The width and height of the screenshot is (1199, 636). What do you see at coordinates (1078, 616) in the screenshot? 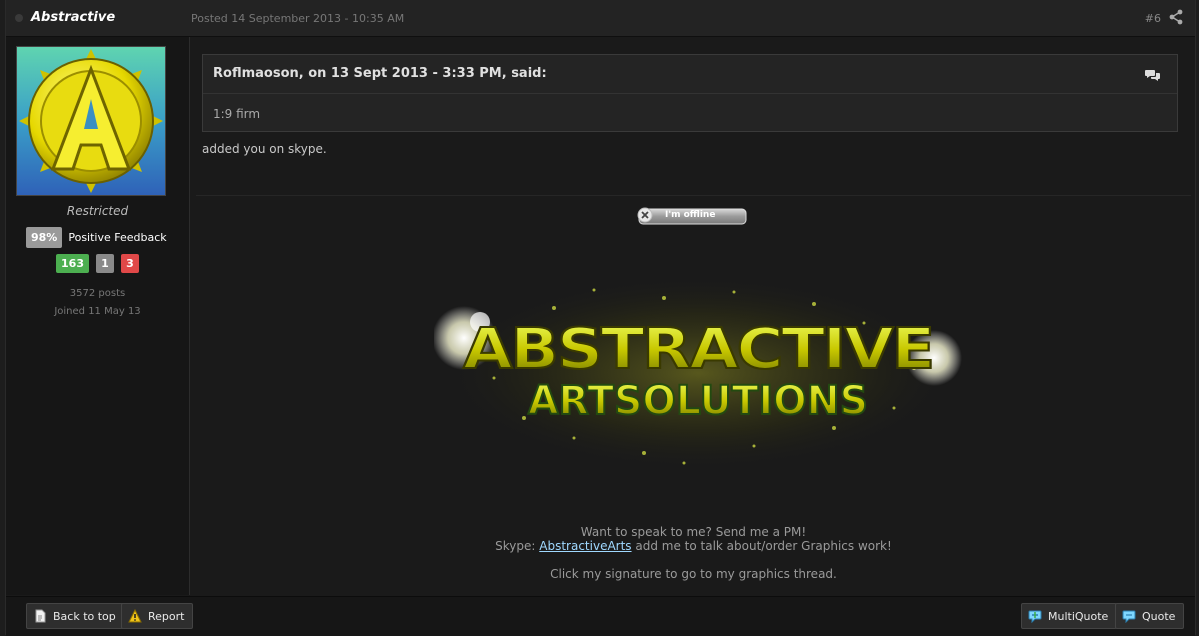
I see `multiquote-label: MultiQuote` at bounding box center [1078, 616].